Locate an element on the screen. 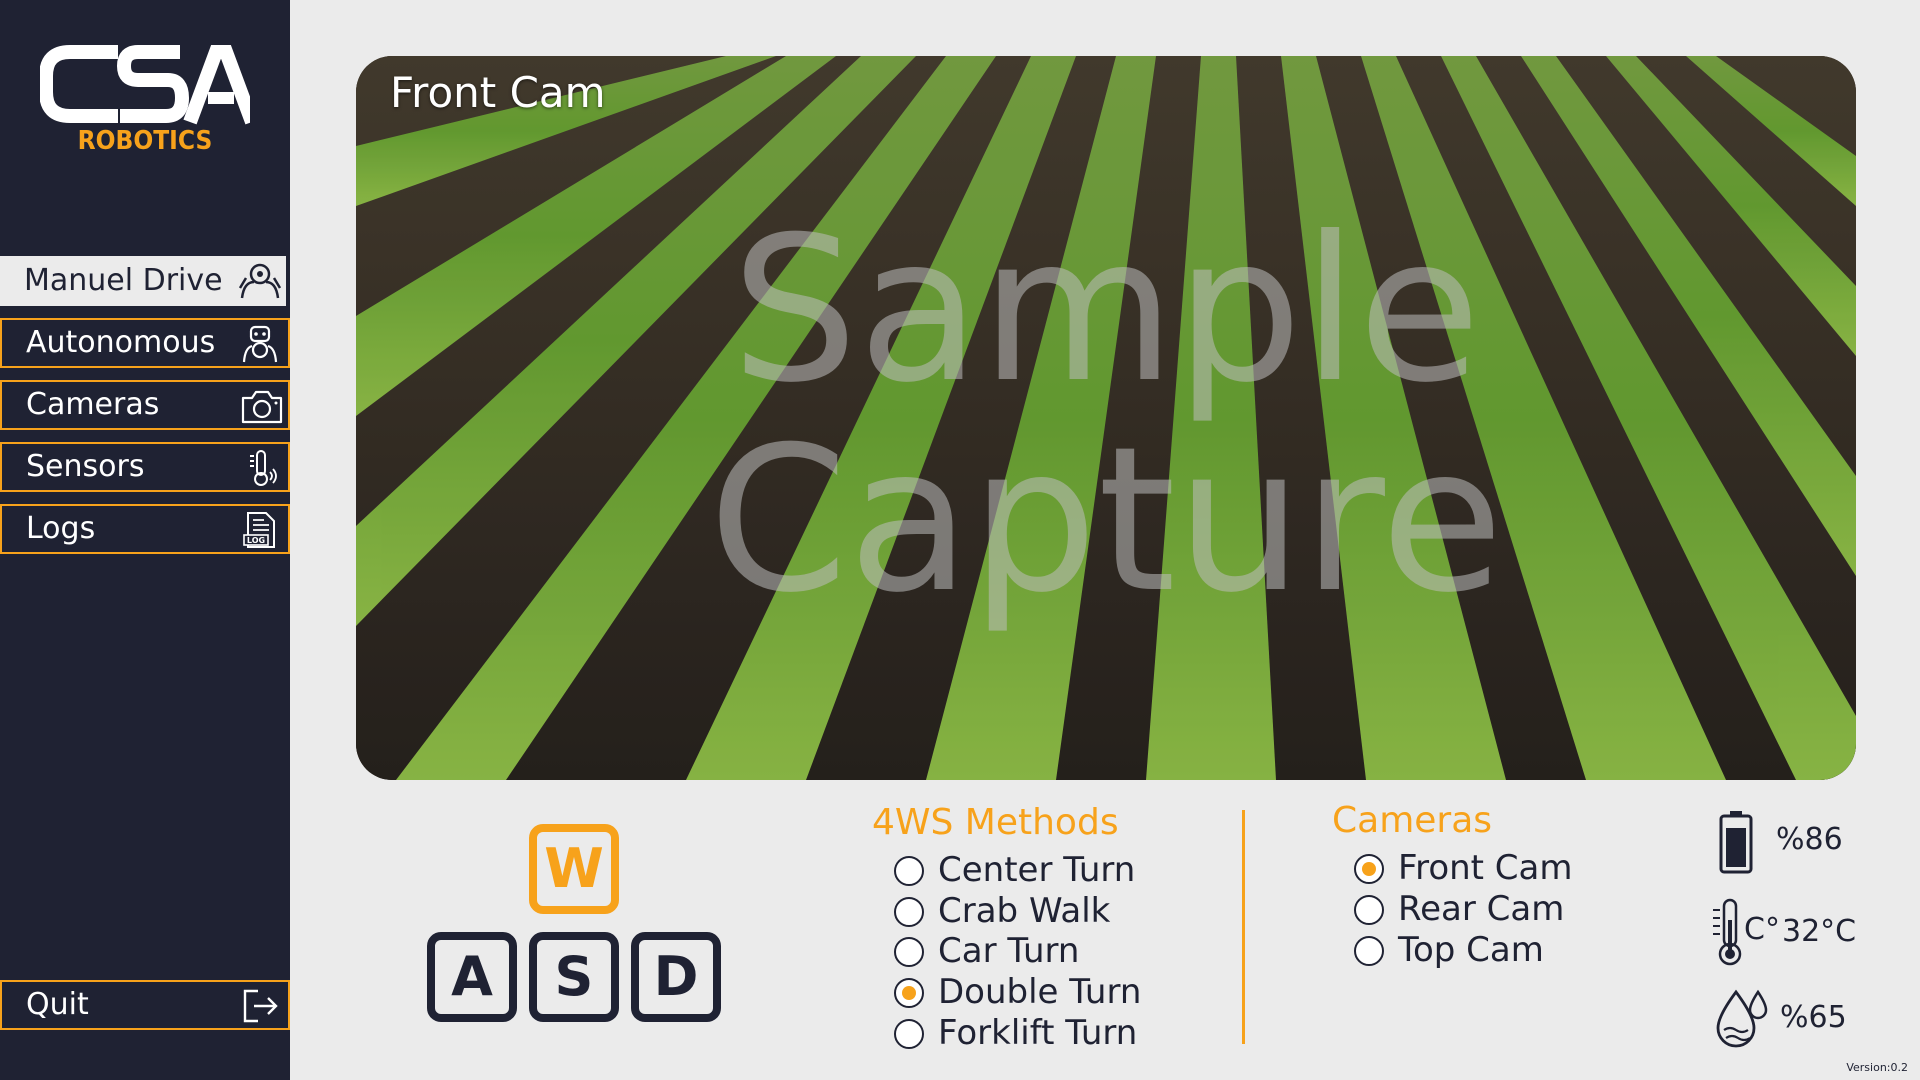 This screenshot has height=1080, width=1920. sidebar-item-manuel-drive: Manuel Drive is located at coordinates (143, 281).